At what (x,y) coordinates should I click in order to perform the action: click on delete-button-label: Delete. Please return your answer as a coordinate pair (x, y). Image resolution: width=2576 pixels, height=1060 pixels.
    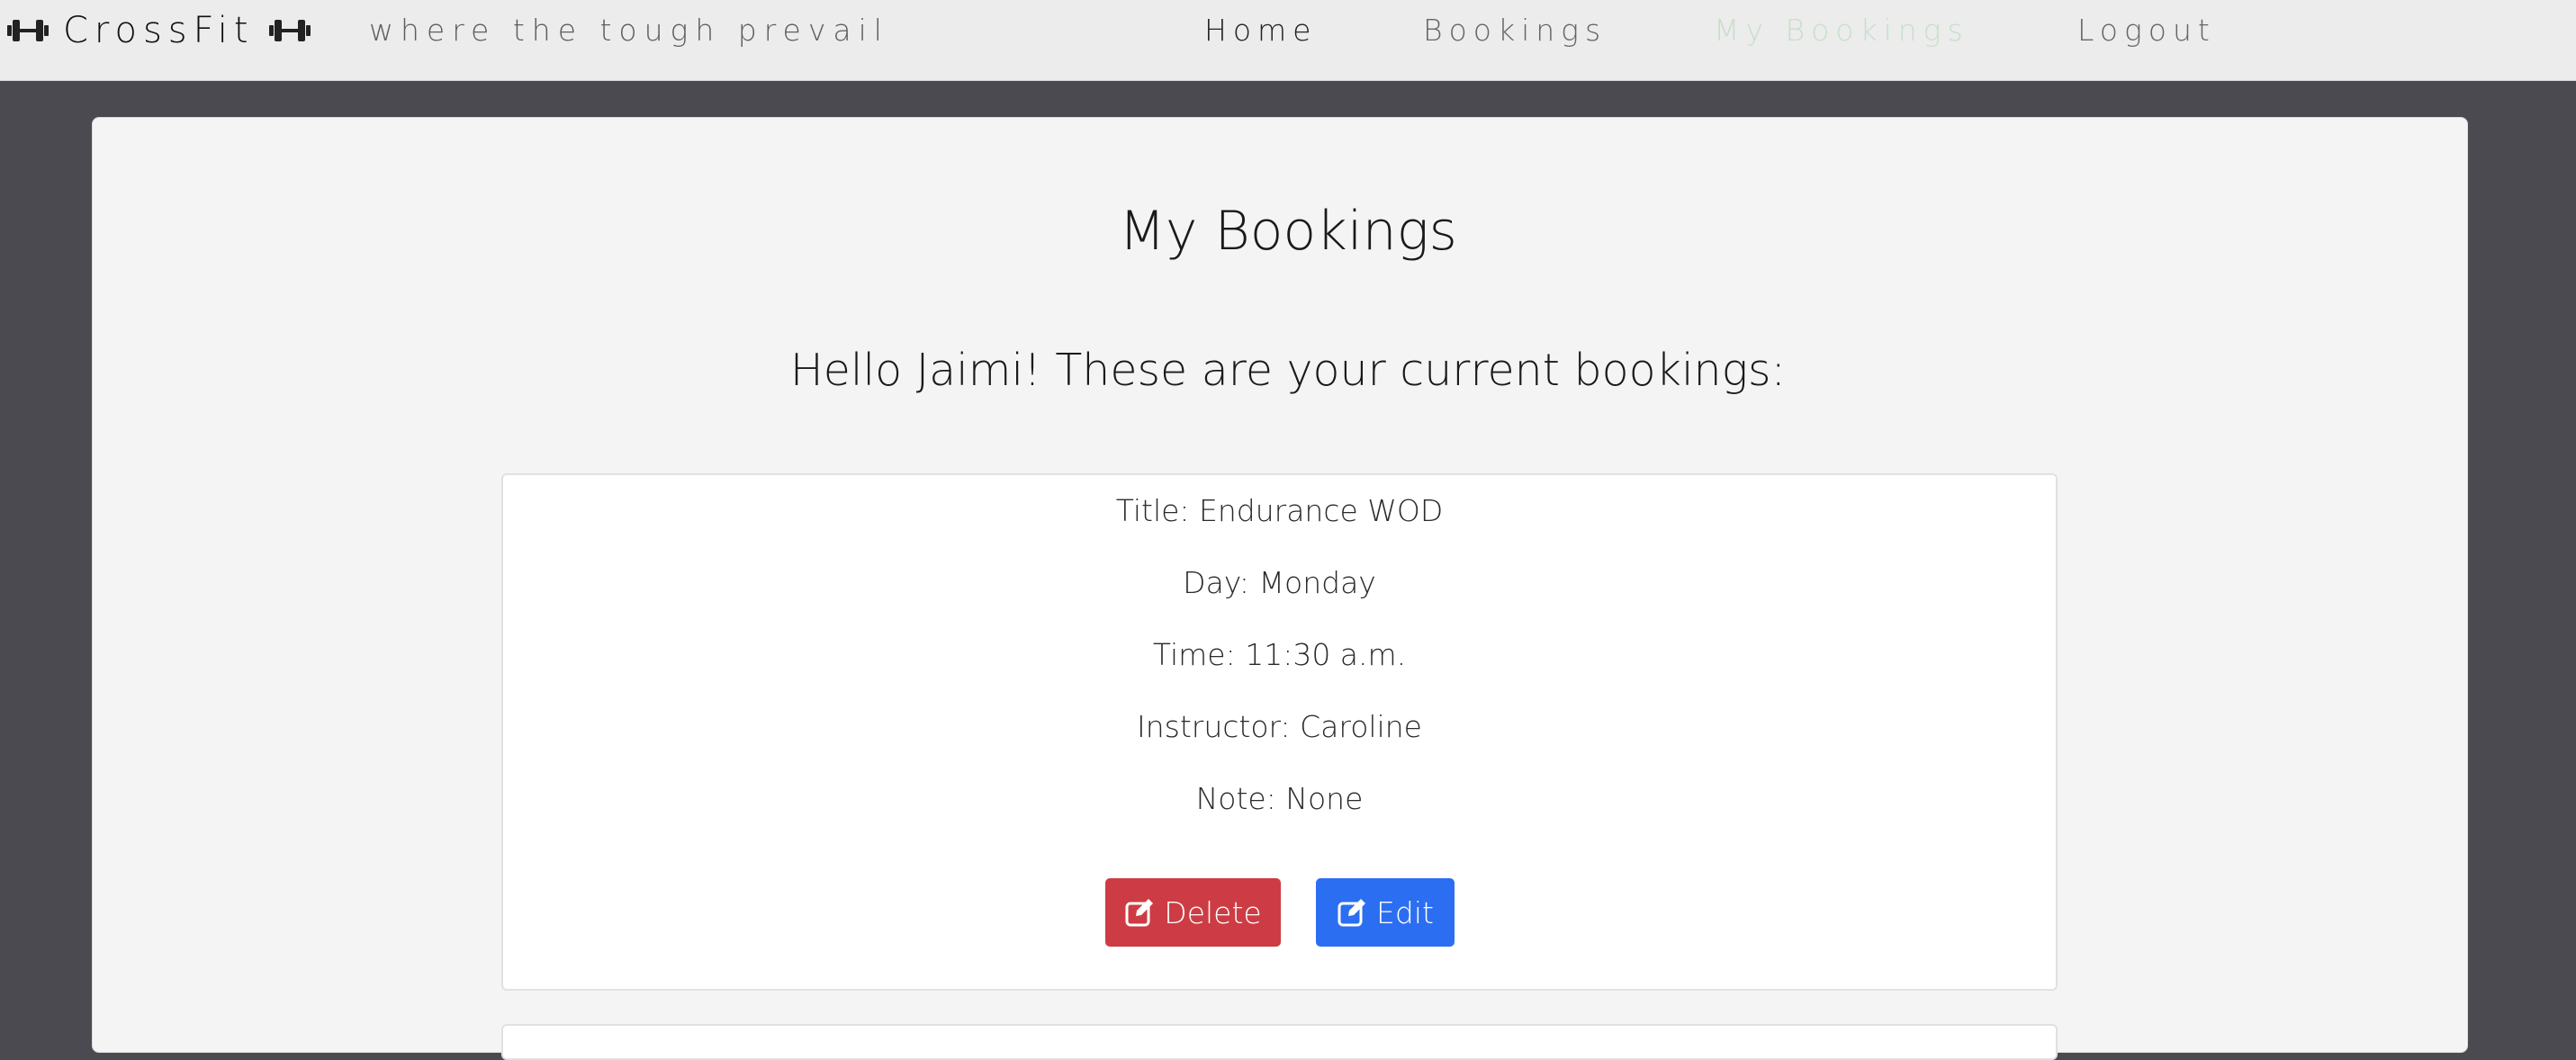
    Looking at the image, I should click on (1213, 912).